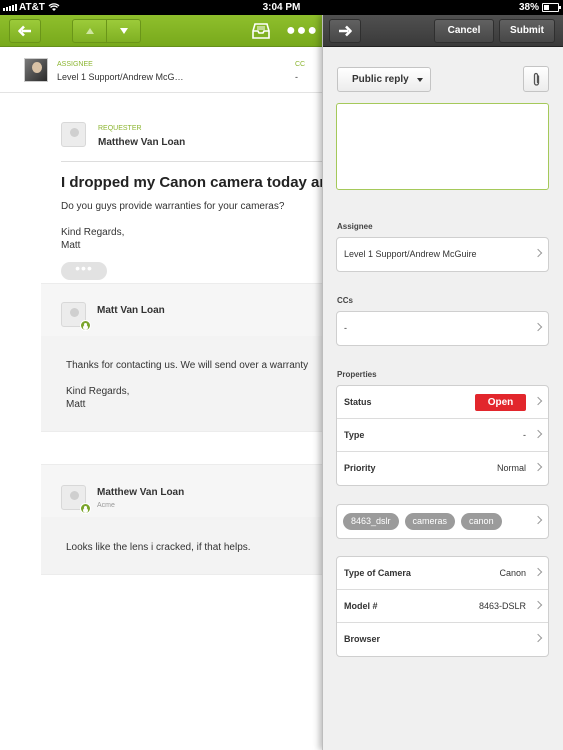 Image resolution: width=563 pixels, height=750 pixels. I want to click on more-icon: ●●●, so click(302, 31).